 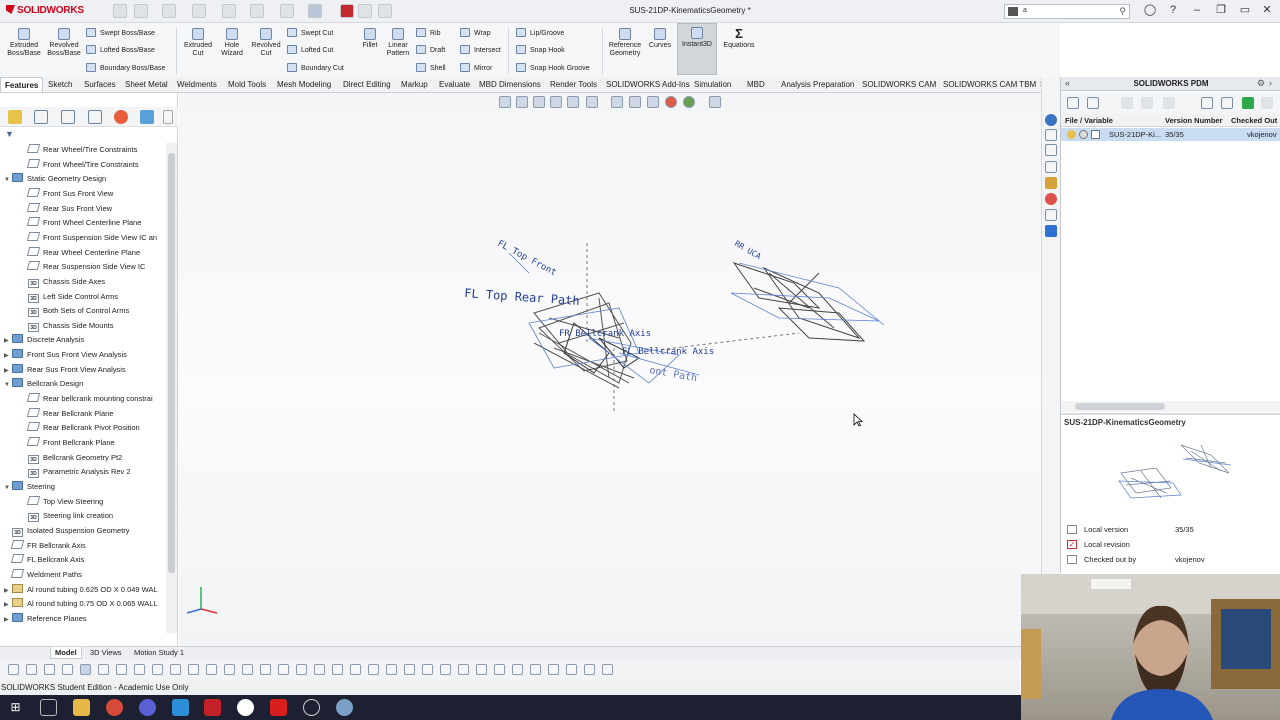 I want to click on tab-mbd-dimensions: MBD Dimensions, so click(x=510, y=84).